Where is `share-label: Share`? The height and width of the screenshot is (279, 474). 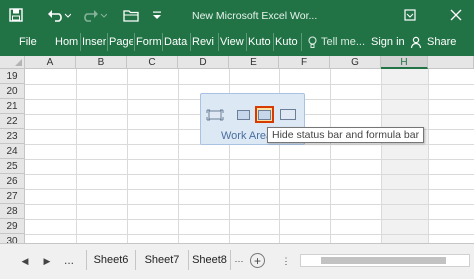 share-label: Share is located at coordinates (442, 42).